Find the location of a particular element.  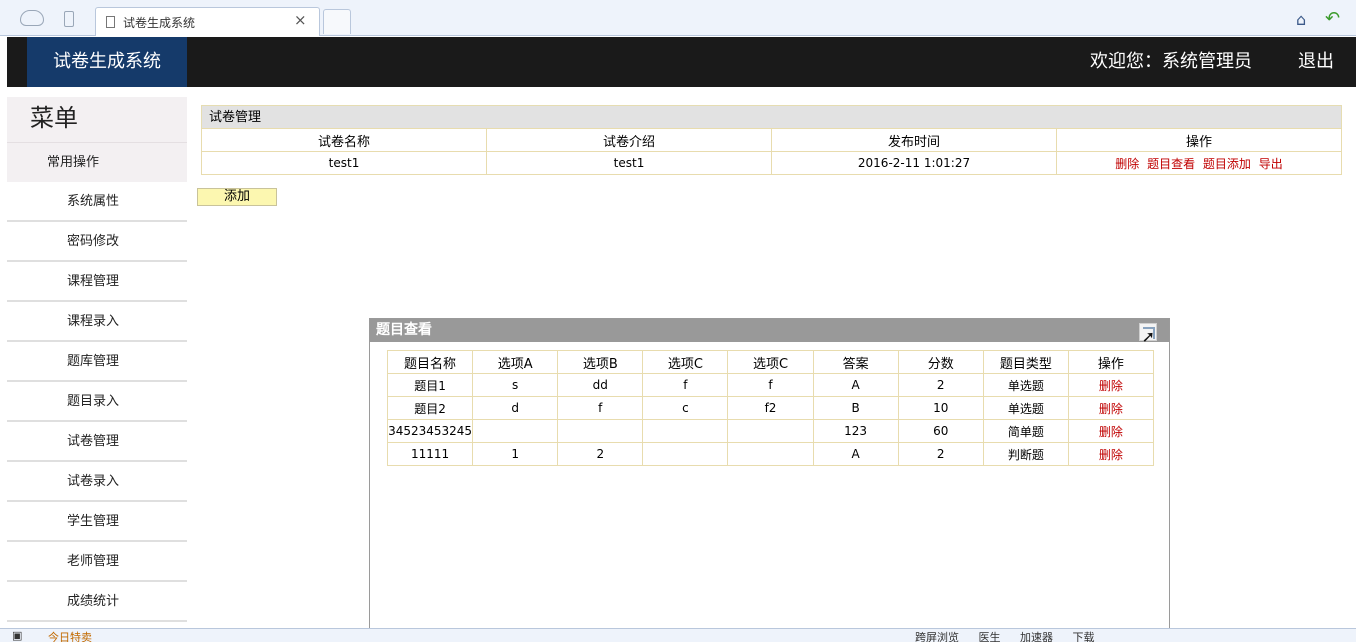

sidebar-item-course-entry: 课程录入 is located at coordinates (97, 322).